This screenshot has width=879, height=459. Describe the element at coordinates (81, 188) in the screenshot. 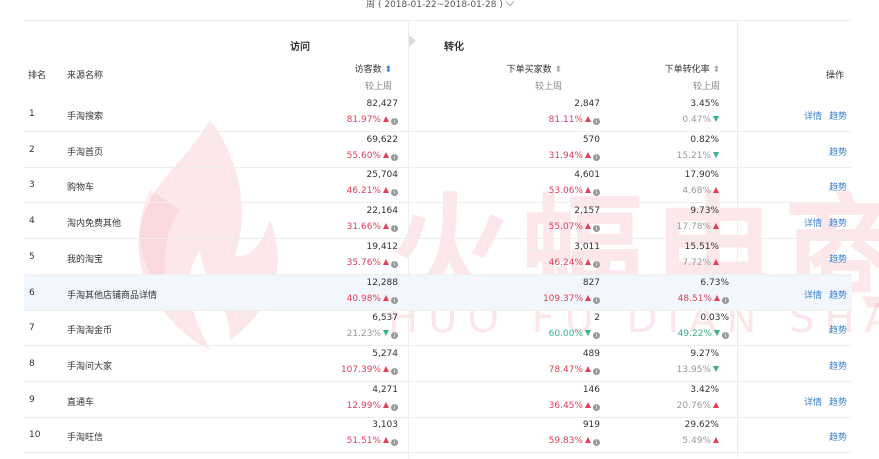

I see `row-source-name: 购物车` at that location.